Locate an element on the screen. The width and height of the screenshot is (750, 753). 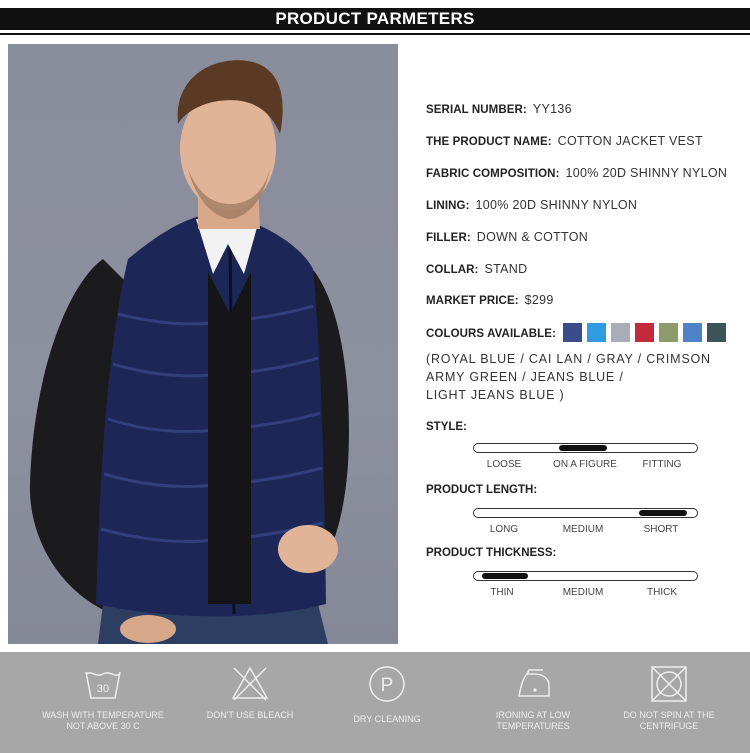
iron-low-icon is located at coordinates (534, 683).